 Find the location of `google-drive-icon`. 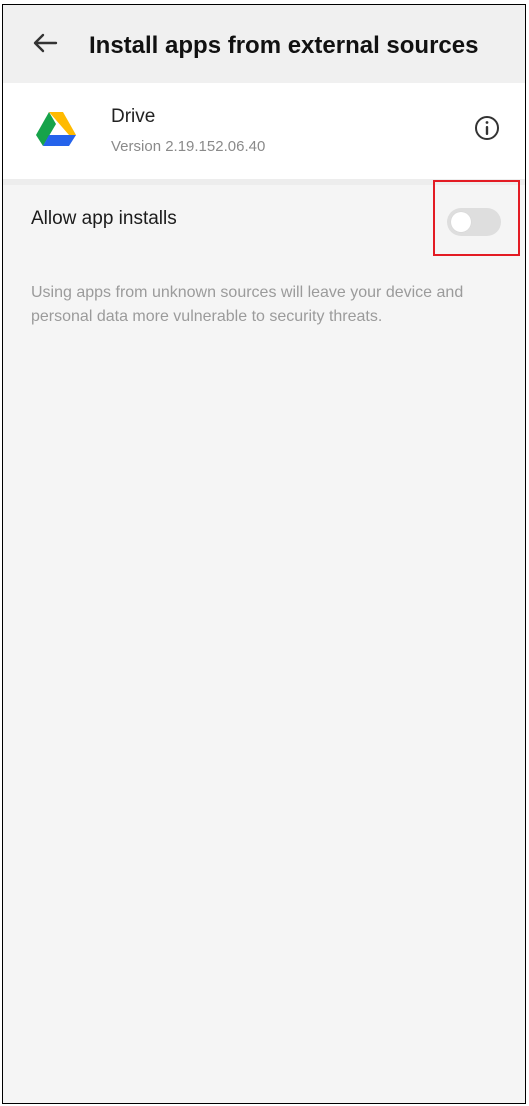

google-drive-icon is located at coordinates (56, 129).